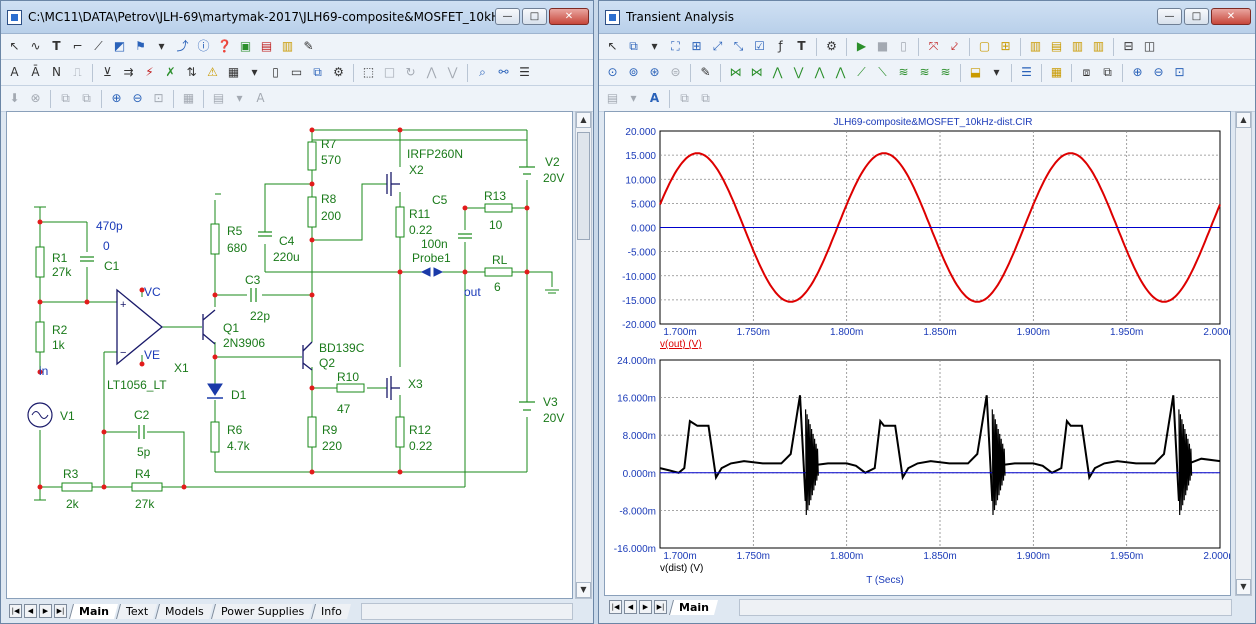 This screenshot has height=624, width=1256. What do you see at coordinates (985, 607) in the screenshot?
I see `plot-horizontal-scrollbar` at bounding box center [985, 607].